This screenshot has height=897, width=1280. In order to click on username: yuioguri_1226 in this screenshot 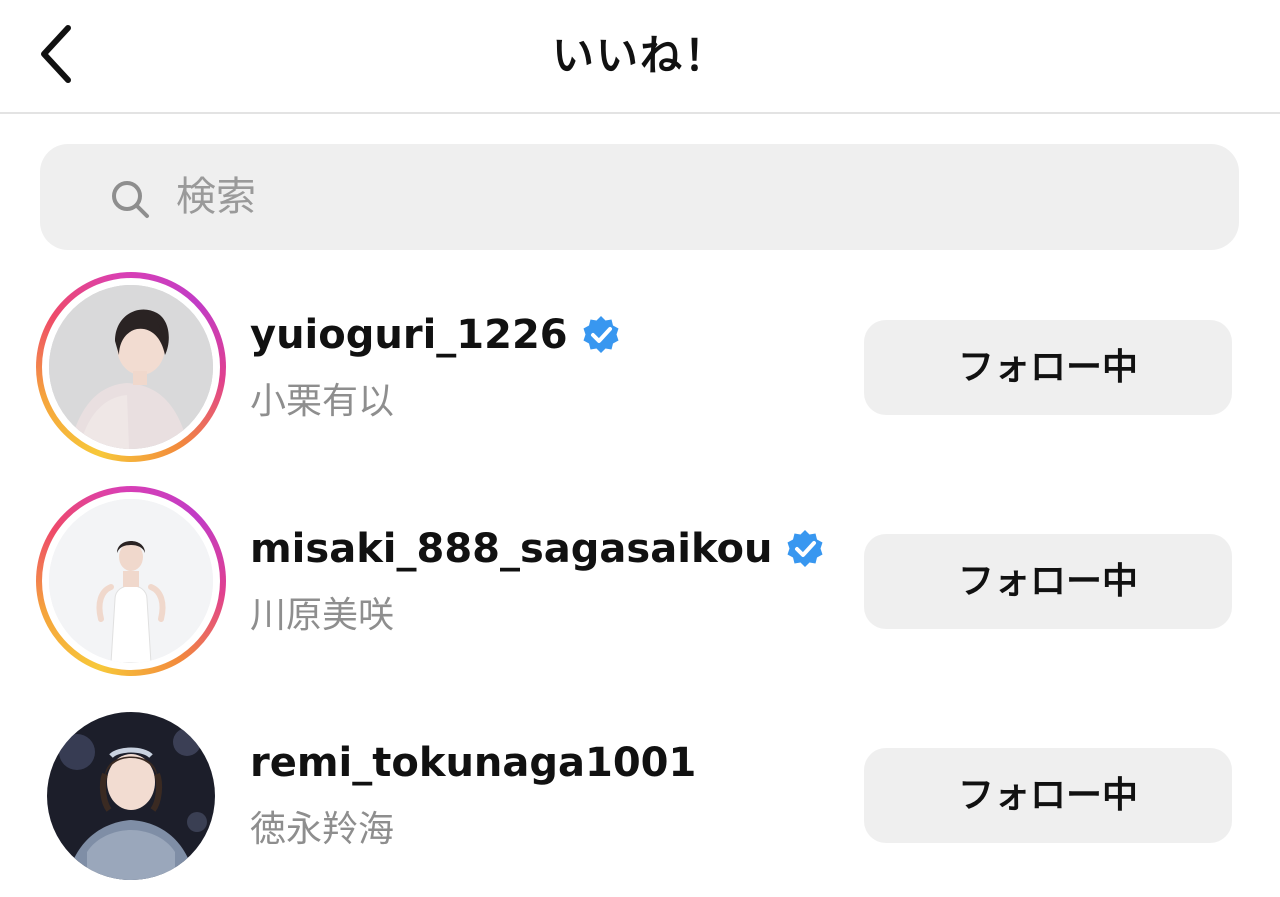, I will do `click(436, 335)`.